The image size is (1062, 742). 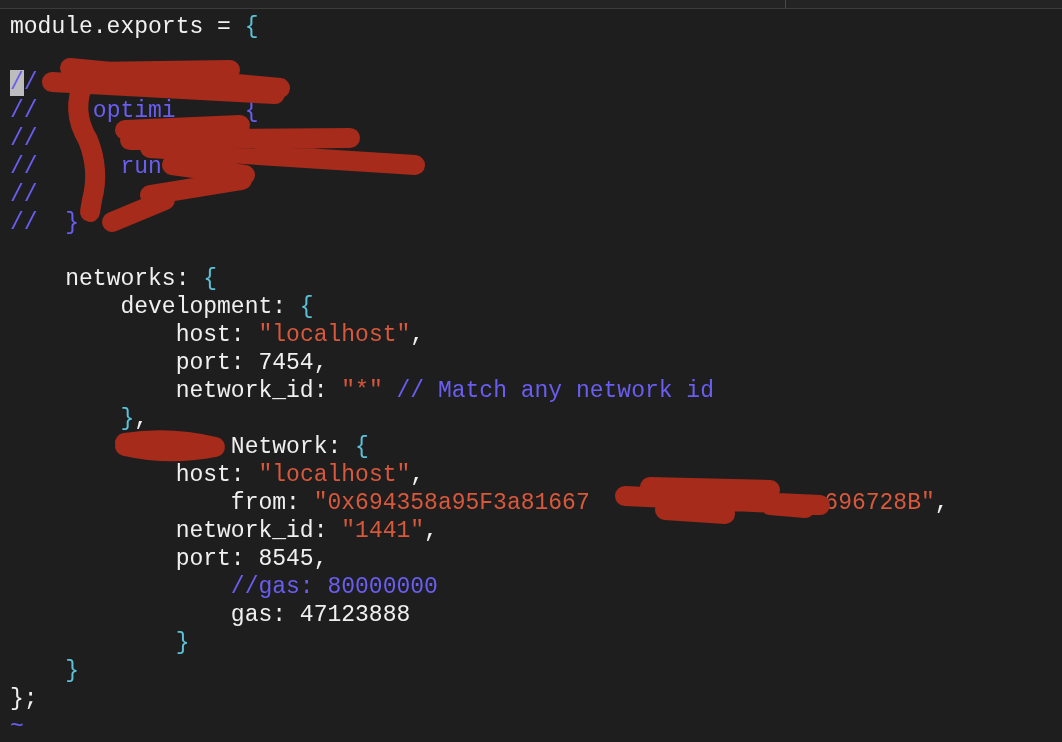 What do you see at coordinates (334, 587) in the screenshot?
I see `code-comment: //gas: 80000000` at bounding box center [334, 587].